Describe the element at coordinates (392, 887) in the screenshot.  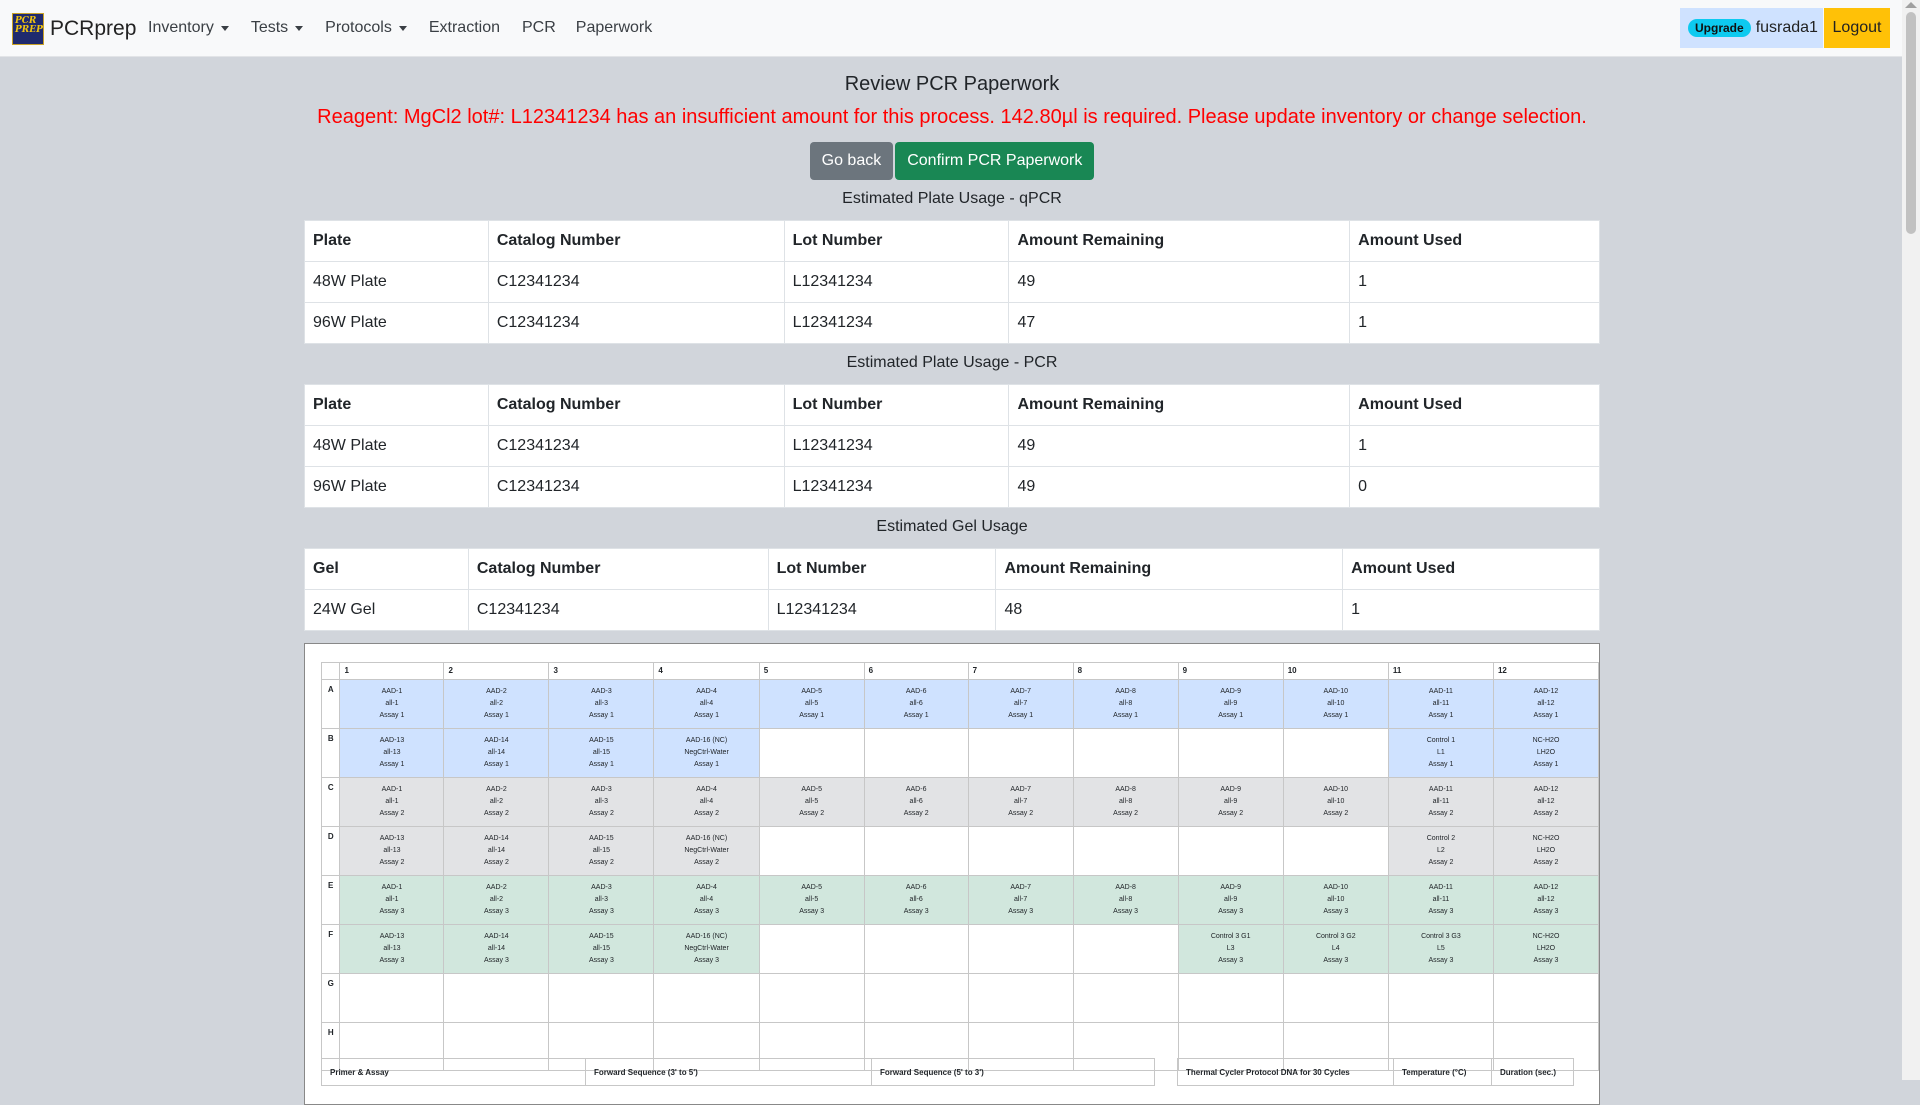
I see `well-text-line: AAD-1` at that location.